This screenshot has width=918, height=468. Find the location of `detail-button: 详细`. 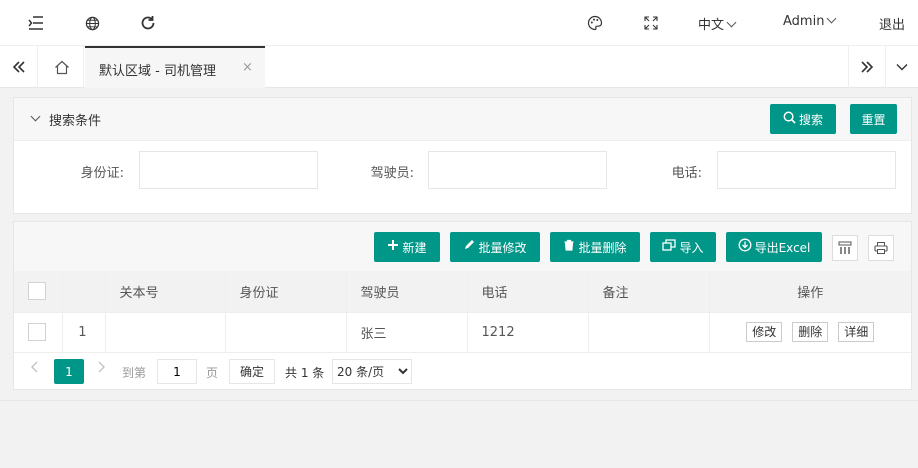

detail-button: 详细 is located at coordinates (856, 332).